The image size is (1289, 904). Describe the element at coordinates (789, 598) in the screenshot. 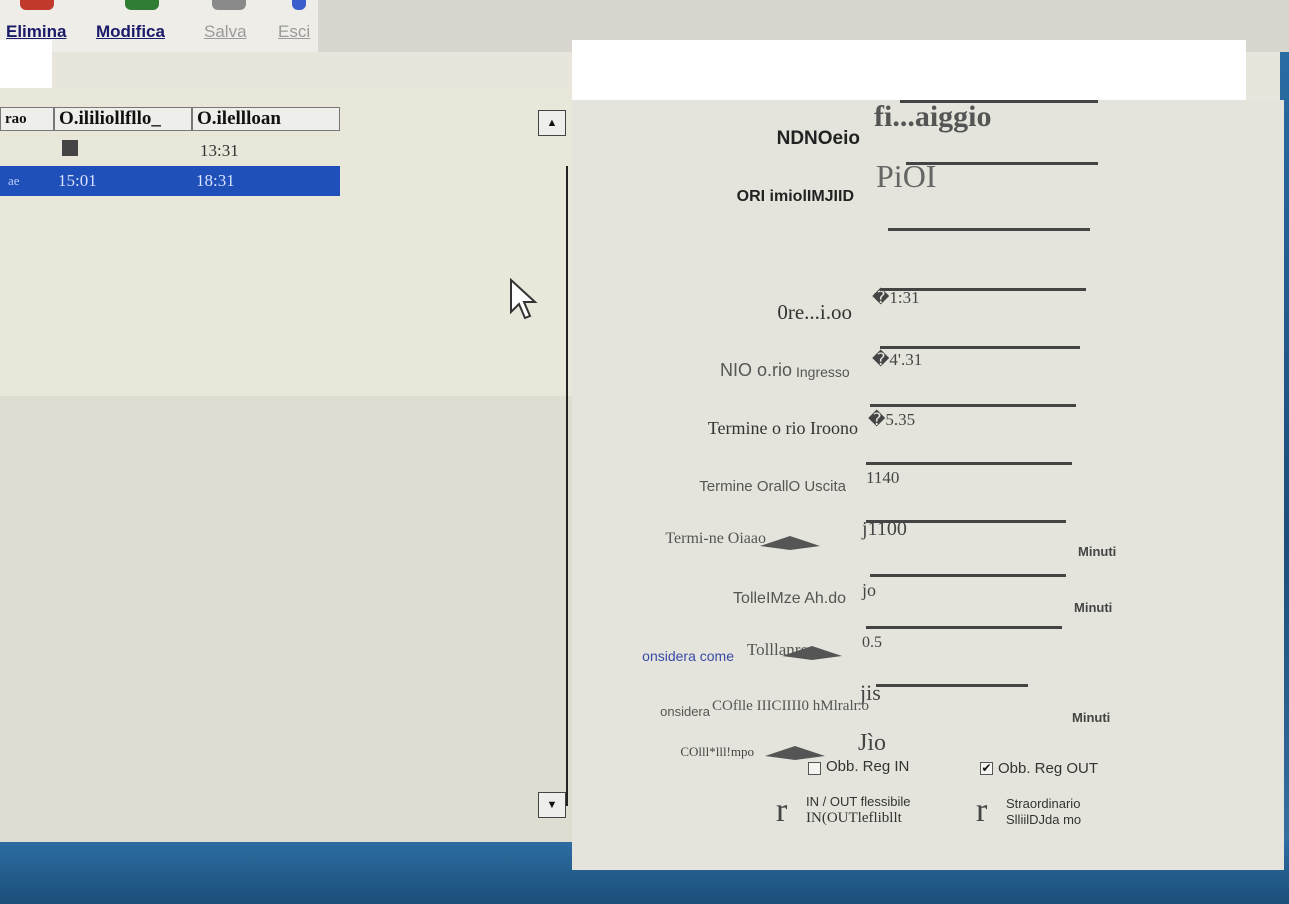

I see `label-tolleranza: TolleIMze Ah.do` at that location.